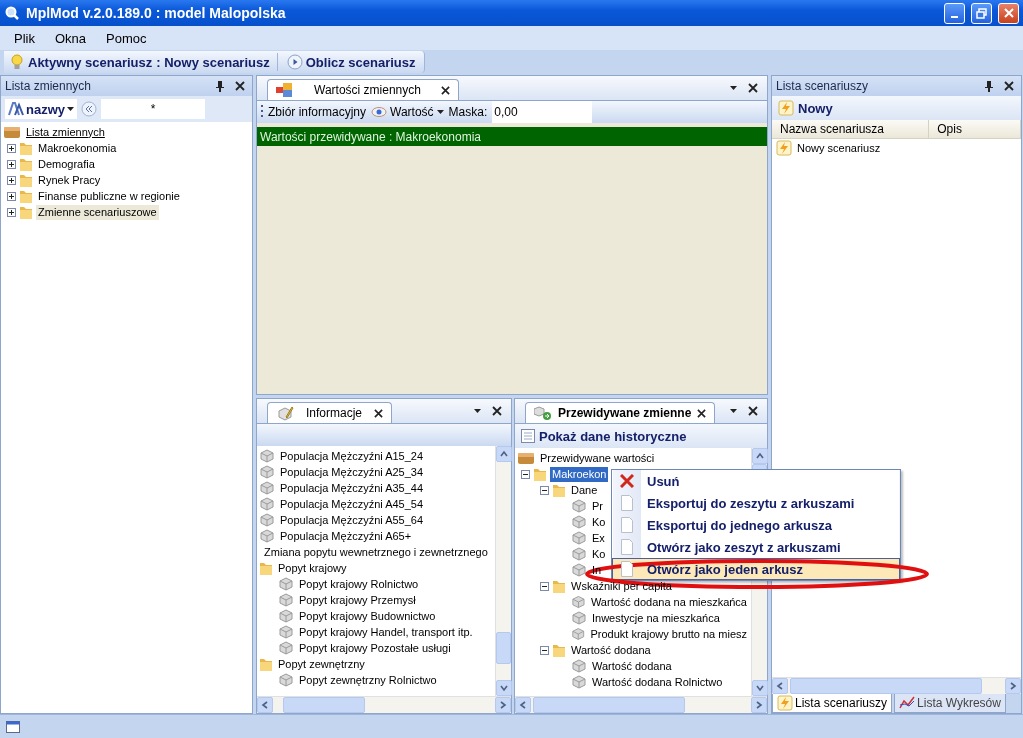 The width and height of the screenshot is (1023, 738). I want to click on window-title: MplMod v.2.0.189.0 : model Malopolska, so click(156, 13).